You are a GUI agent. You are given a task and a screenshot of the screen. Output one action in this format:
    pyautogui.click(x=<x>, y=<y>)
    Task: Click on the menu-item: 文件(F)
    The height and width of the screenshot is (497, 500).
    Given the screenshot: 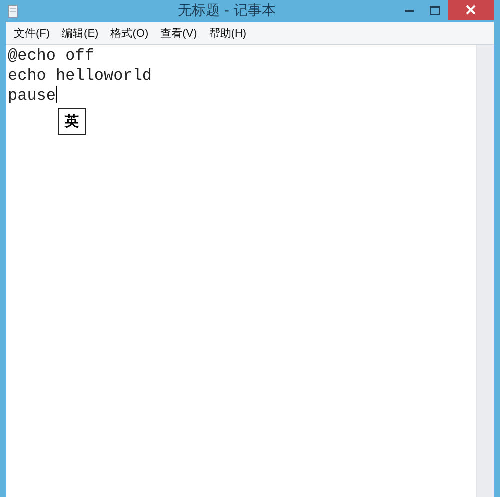 What is the action you would take?
    pyautogui.click(x=32, y=33)
    